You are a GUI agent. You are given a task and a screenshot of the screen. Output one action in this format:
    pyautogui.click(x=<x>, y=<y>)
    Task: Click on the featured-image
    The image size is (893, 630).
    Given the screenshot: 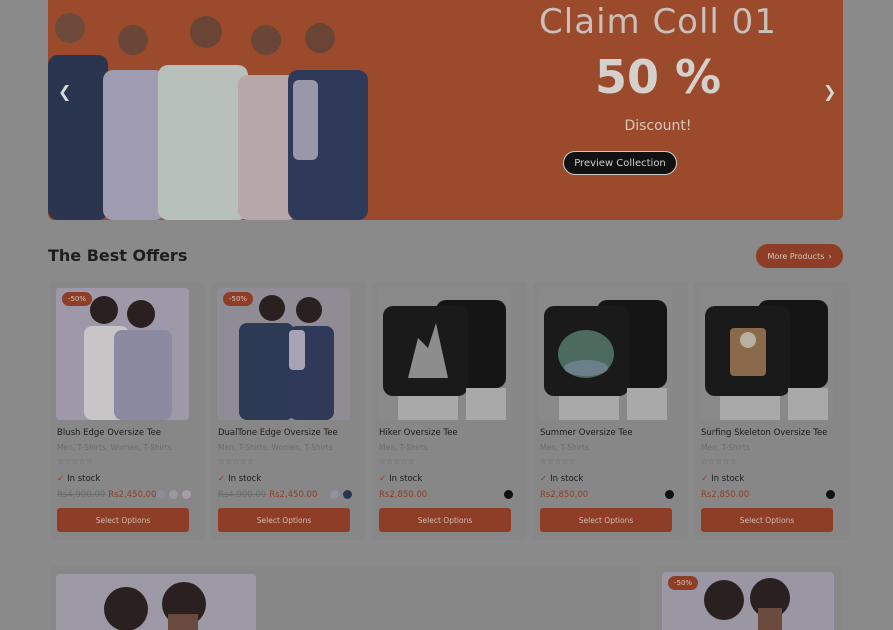 What is the action you would take?
    pyautogui.click(x=156, y=602)
    